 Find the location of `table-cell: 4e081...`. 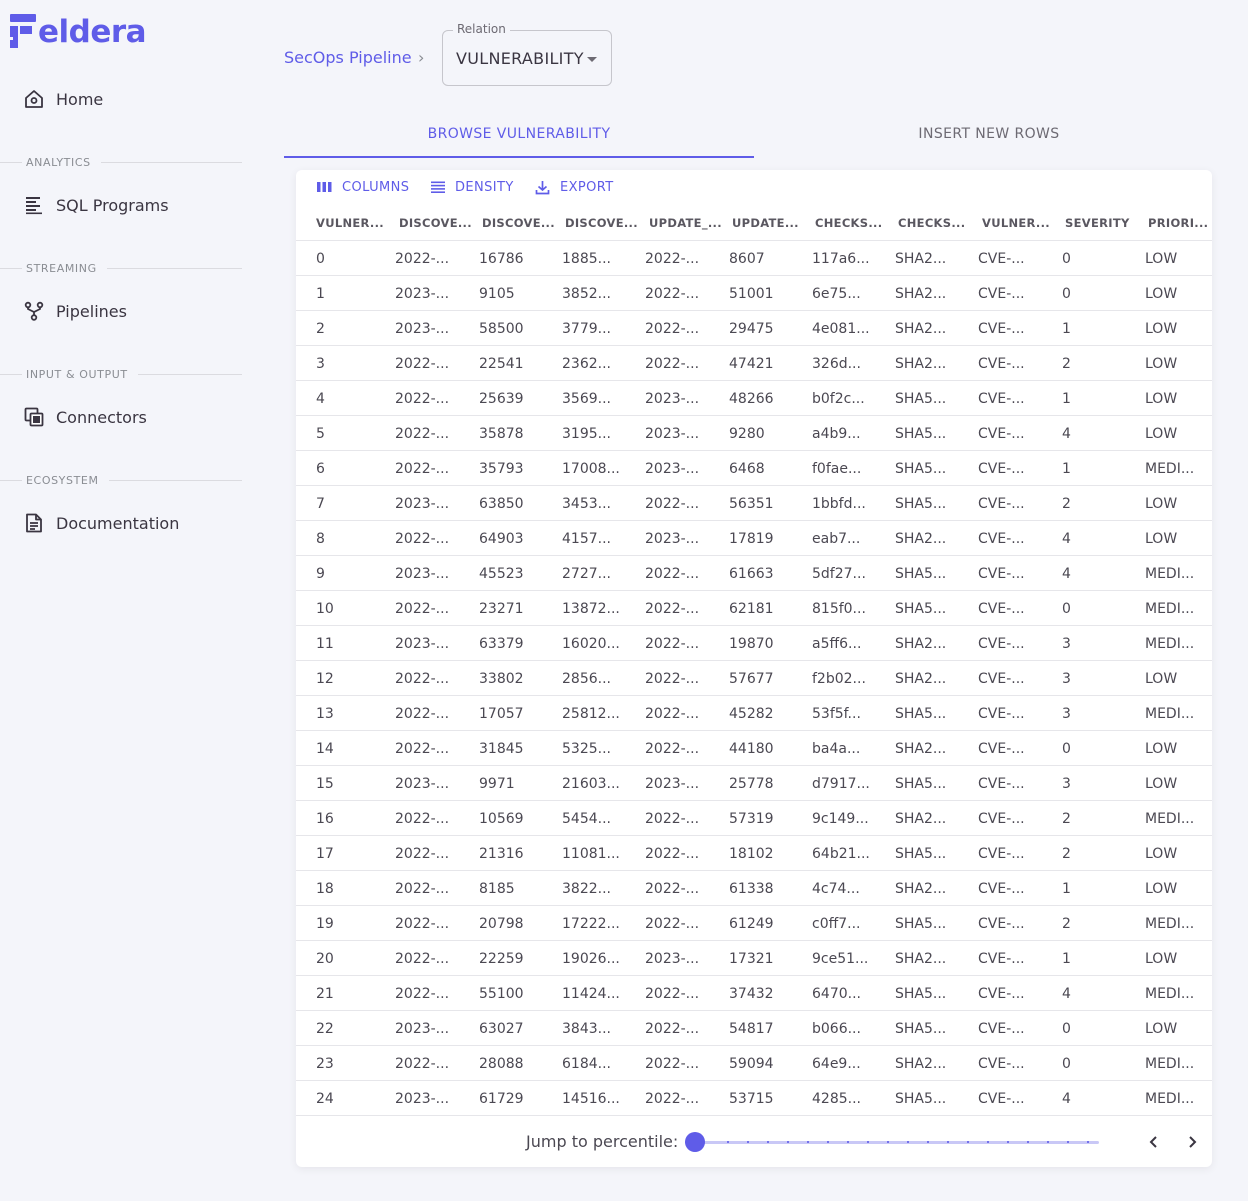

table-cell: 4e081... is located at coordinates (852, 328).